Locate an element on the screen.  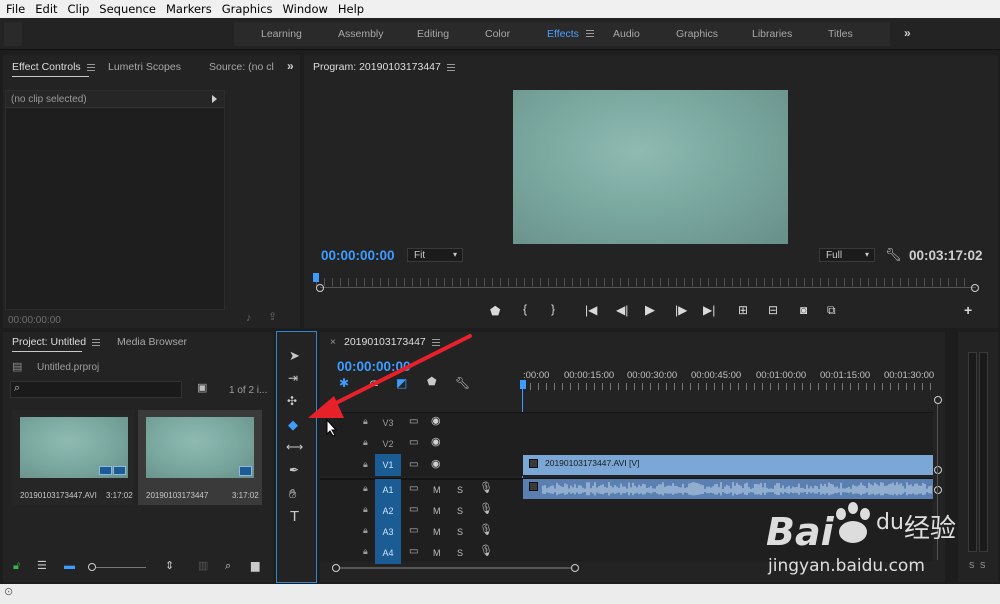
step-forward-icon: |▶ is located at coordinates (681, 310).